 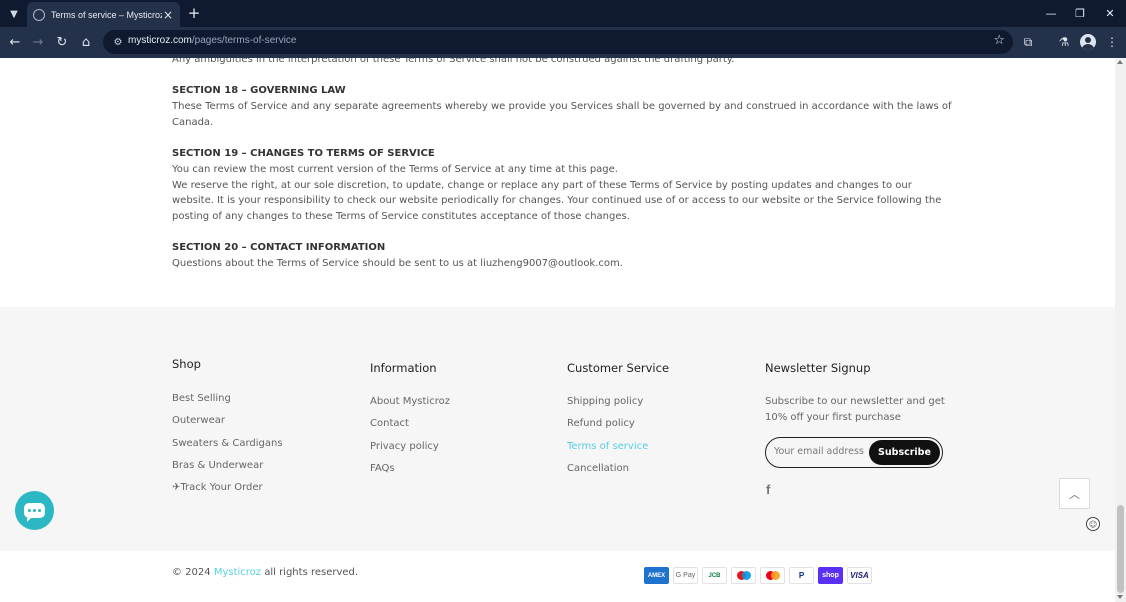 I want to click on footer-link: About Mysticroz, so click(x=410, y=401).